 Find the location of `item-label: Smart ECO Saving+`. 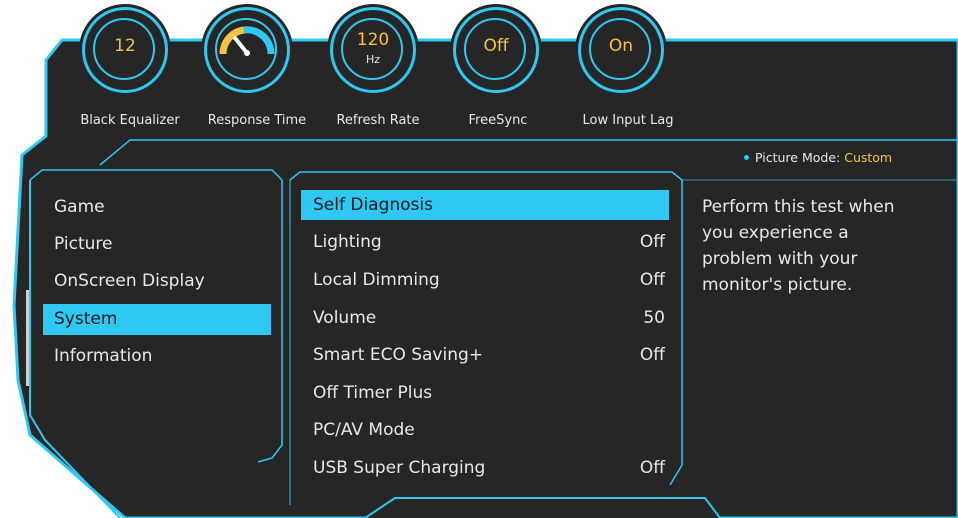

item-label: Smart ECO Saving+ is located at coordinates (398, 355).